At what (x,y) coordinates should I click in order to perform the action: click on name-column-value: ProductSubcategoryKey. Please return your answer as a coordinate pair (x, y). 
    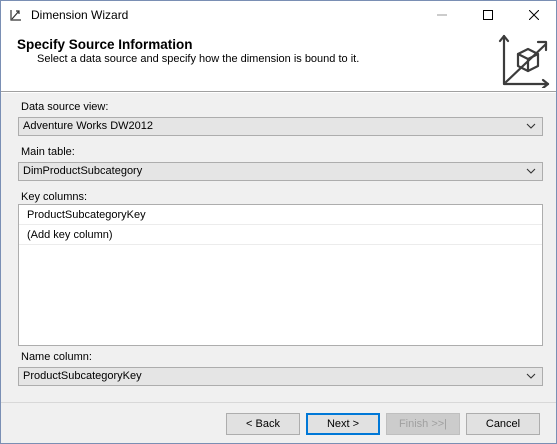
    Looking at the image, I should click on (82, 376).